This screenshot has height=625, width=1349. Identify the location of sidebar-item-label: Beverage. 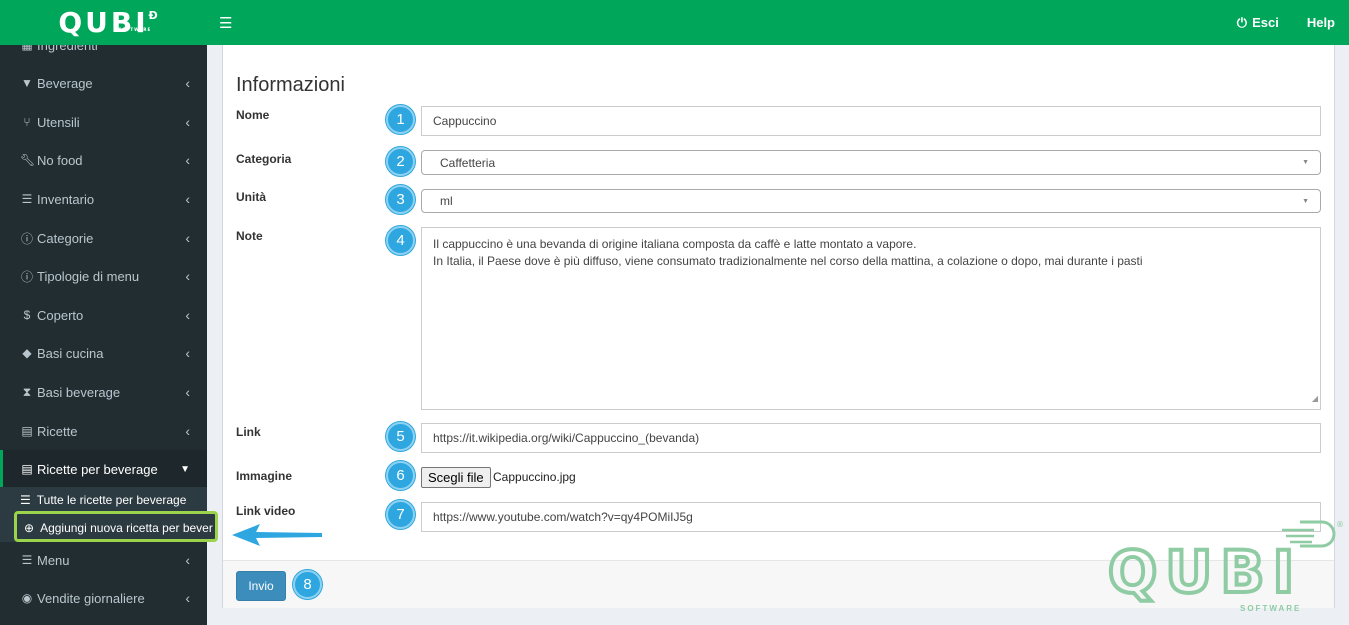
(65, 83).